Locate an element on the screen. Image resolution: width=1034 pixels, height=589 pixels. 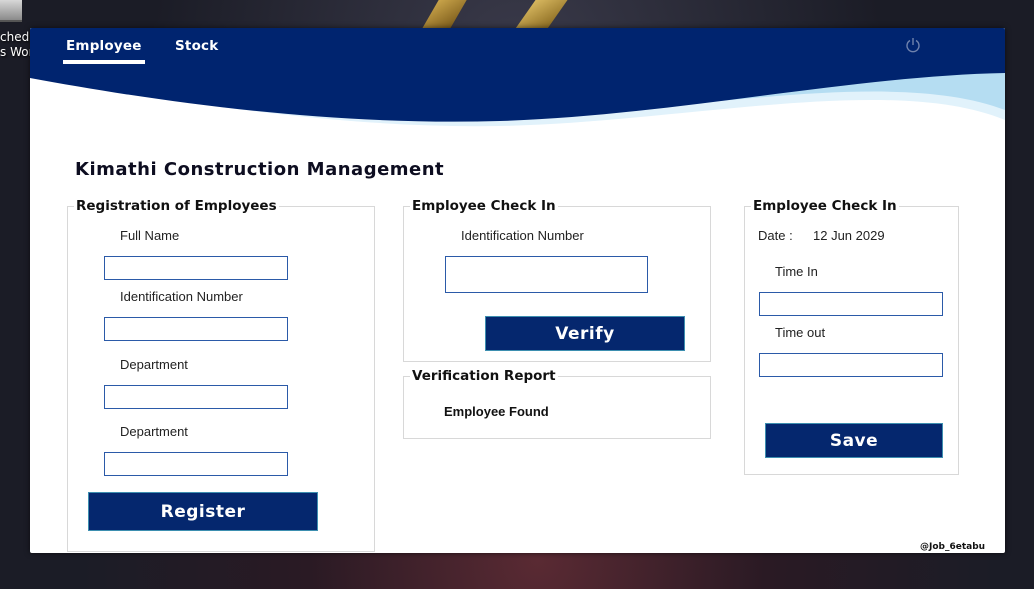
date-value: 12 Jun 2029 is located at coordinates (849, 235).